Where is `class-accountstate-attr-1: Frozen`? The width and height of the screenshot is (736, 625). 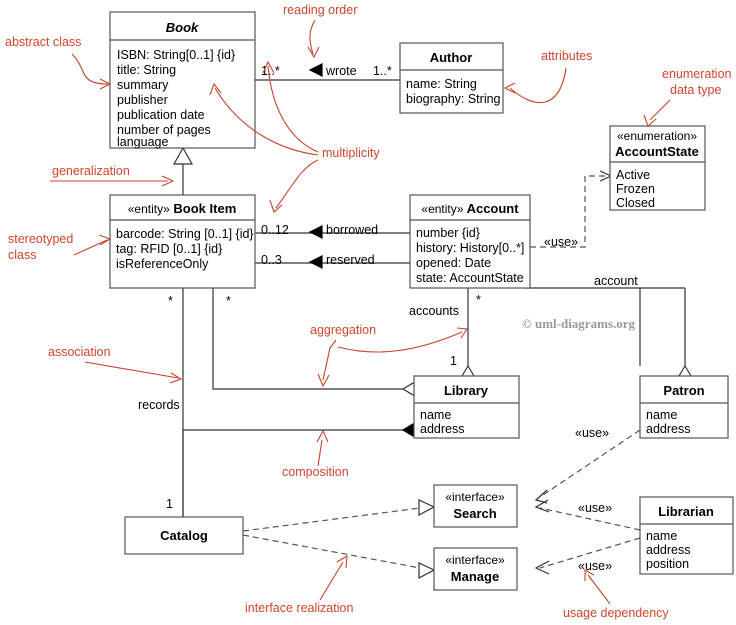
class-accountstate-attr-1: Frozen is located at coordinates (635, 189).